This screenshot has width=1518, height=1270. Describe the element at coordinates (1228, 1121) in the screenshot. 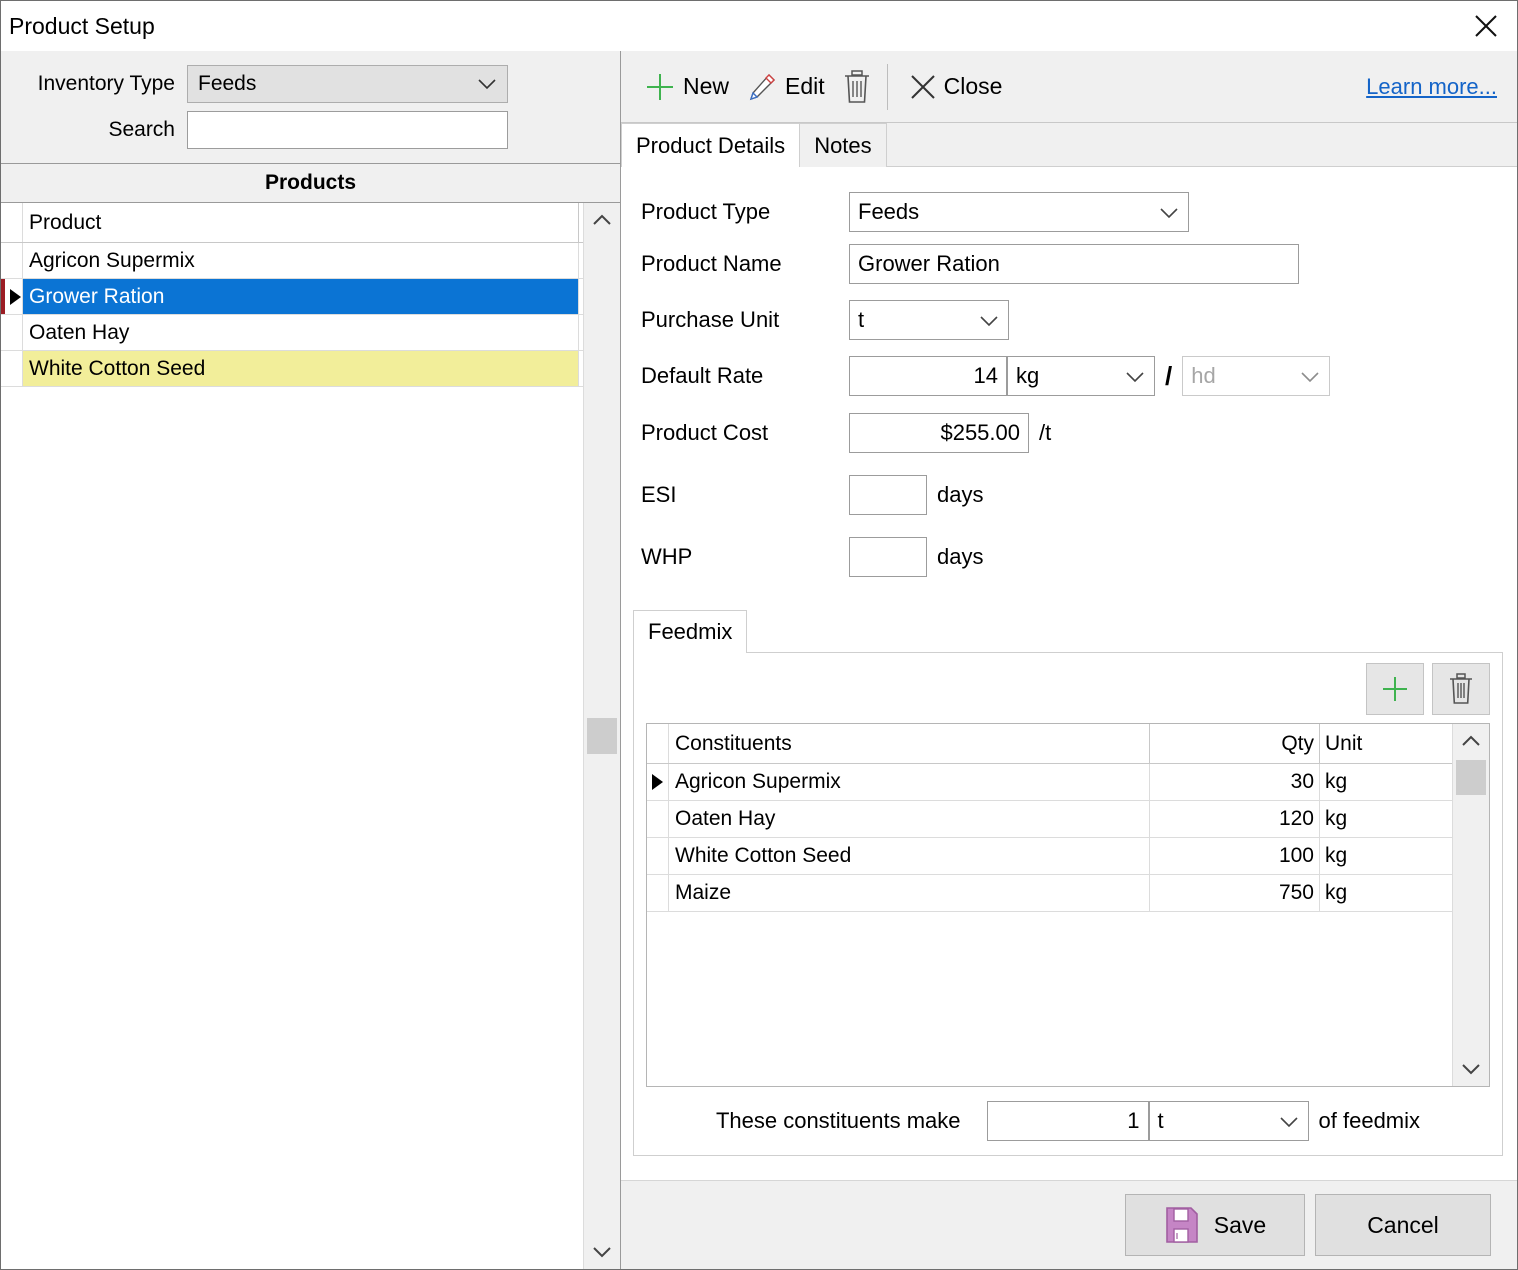

I see `feedmix-total-unit-select: t` at that location.